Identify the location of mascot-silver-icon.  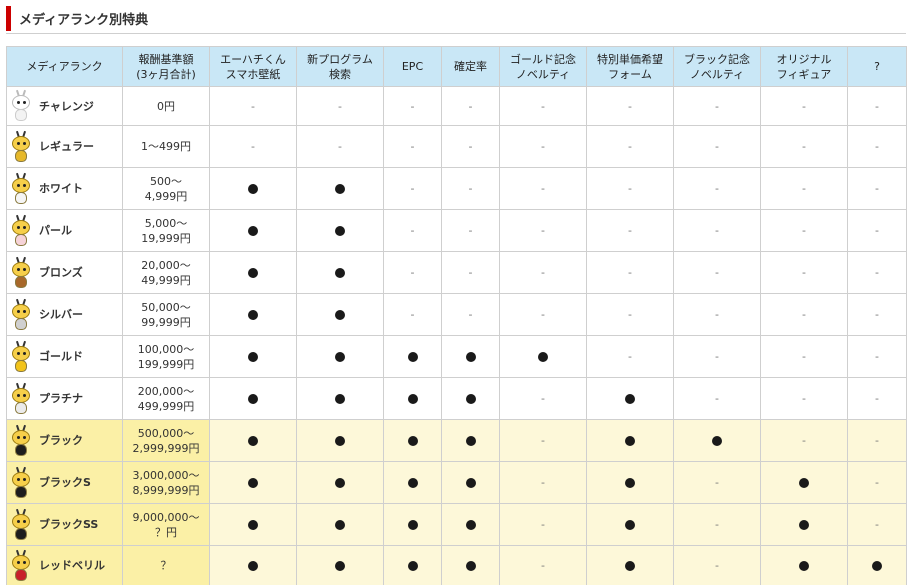
(21, 314).